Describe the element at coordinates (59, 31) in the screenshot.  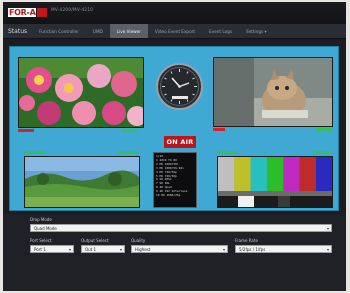
I see `tab-function-controller: Function Controller` at that location.